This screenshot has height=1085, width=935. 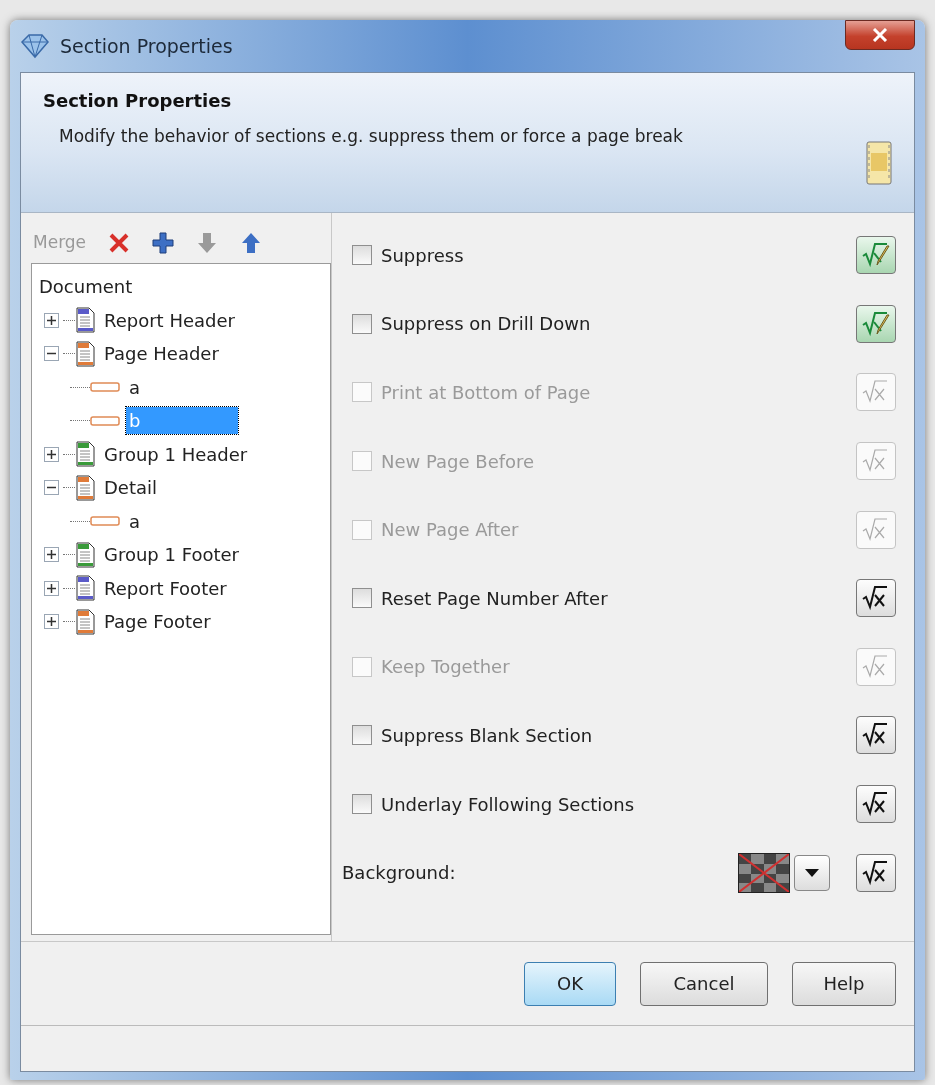 What do you see at coordinates (176, 454) in the screenshot?
I see `tree-item: Group 1 Header` at bounding box center [176, 454].